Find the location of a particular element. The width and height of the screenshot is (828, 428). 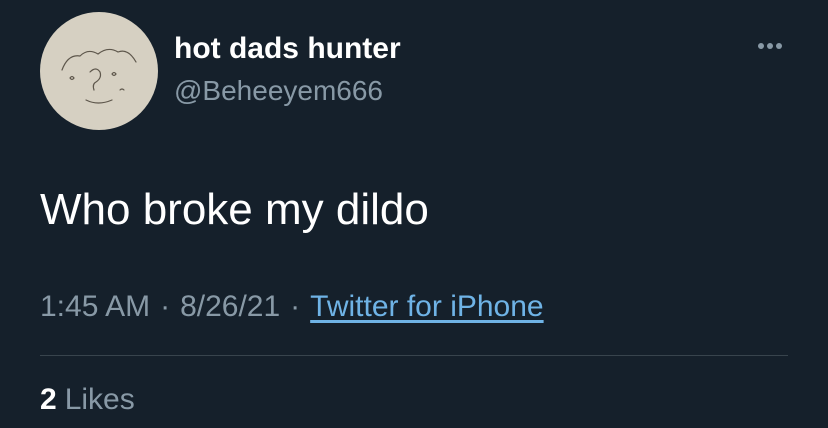

display-name: hot dads hunter is located at coordinates (287, 49).